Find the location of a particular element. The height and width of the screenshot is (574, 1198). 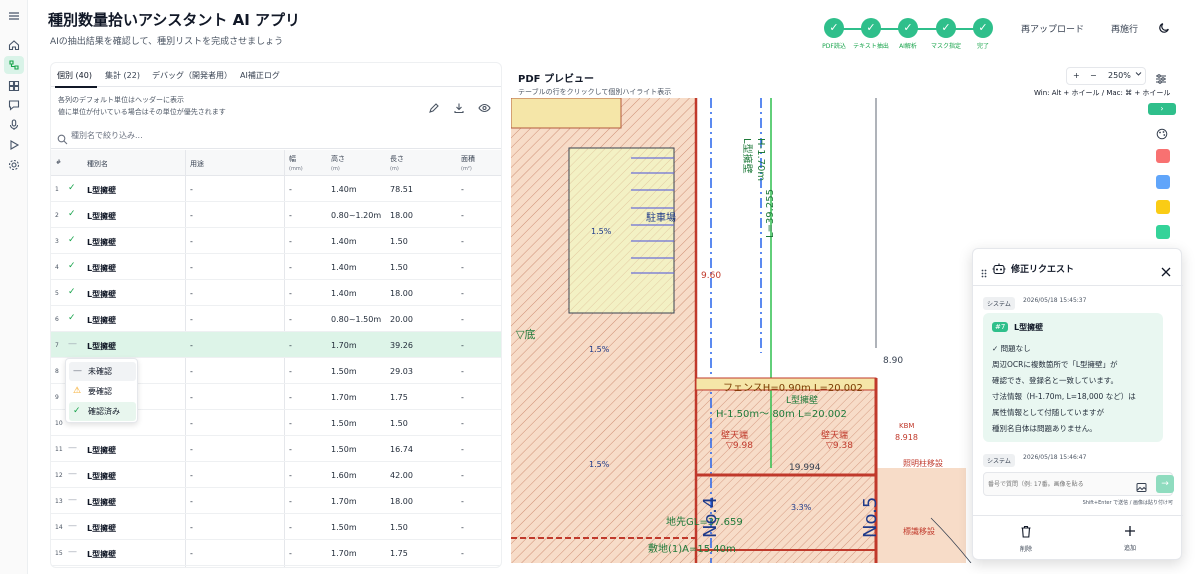

spot-elevation-3: 19.994 is located at coordinates (805, 468).